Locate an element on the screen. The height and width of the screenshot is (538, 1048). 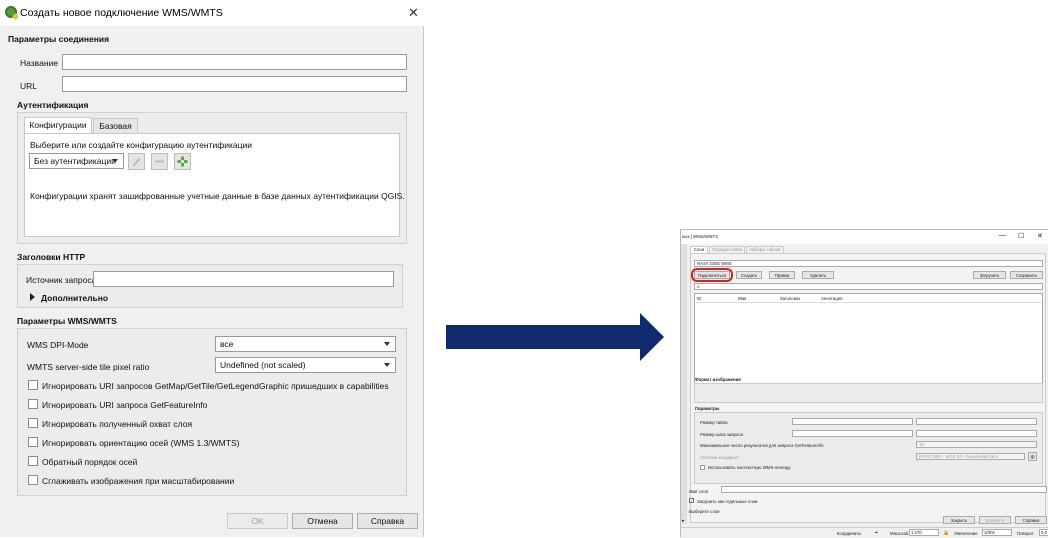
step-size-label: Размер шага запроса is located at coordinates (721, 434).